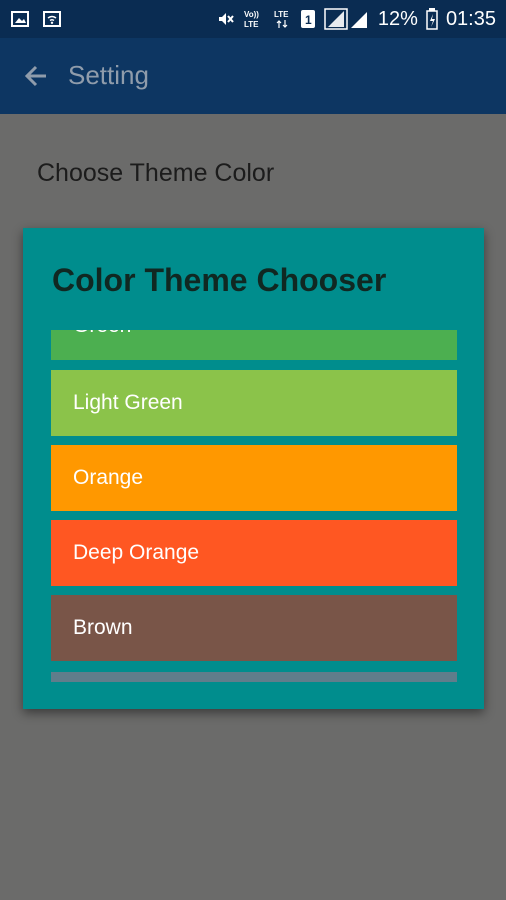 Image resolution: width=506 pixels, height=900 pixels. Describe the element at coordinates (128, 402) in the screenshot. I see `color-option-label: Light Green` at that location.